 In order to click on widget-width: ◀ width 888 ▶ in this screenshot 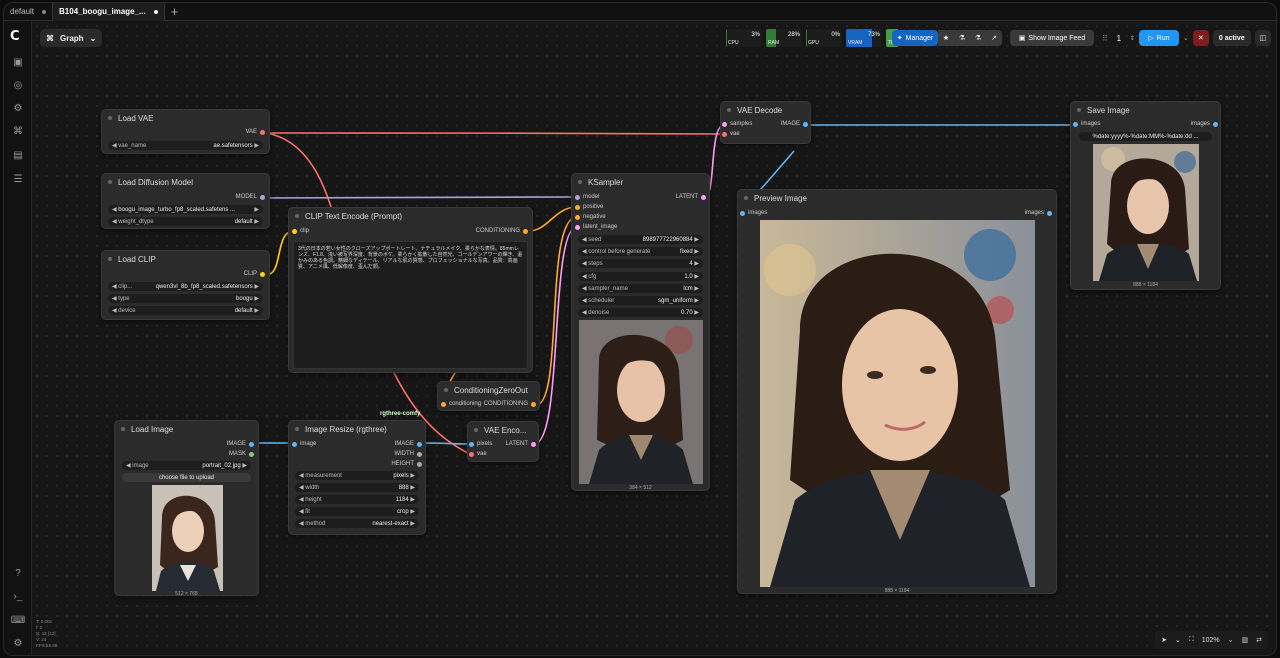, I will do `click(357, 487)`.